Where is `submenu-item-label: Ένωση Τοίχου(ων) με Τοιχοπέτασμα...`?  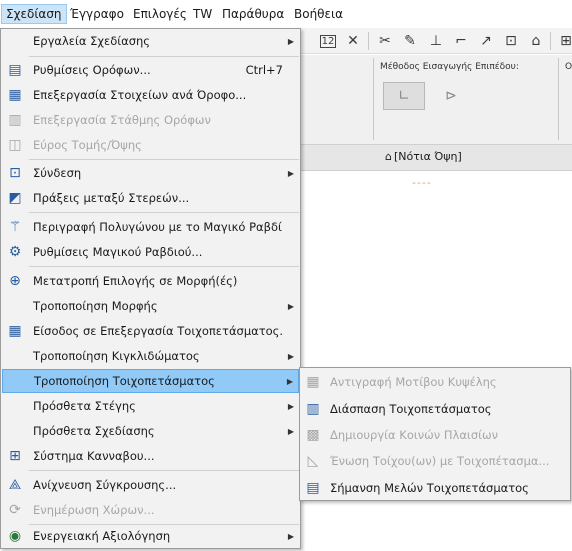 submenu-item-label: Ένωση Τοίχου(ων) με Τοιχοπέτασμα... is located at coordinates (440, 460).